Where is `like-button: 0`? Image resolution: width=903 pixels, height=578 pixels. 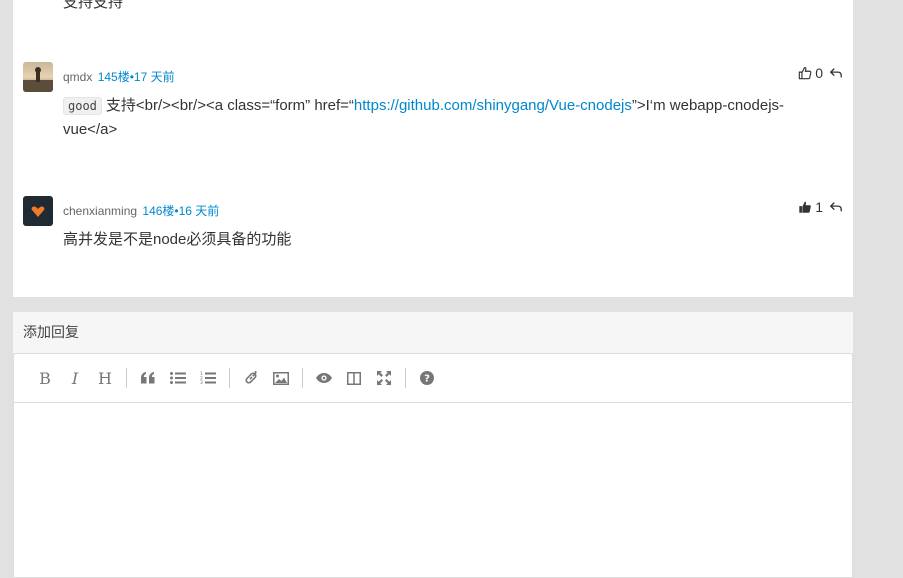
like-button: 0 is located at coordinates (810, 73).